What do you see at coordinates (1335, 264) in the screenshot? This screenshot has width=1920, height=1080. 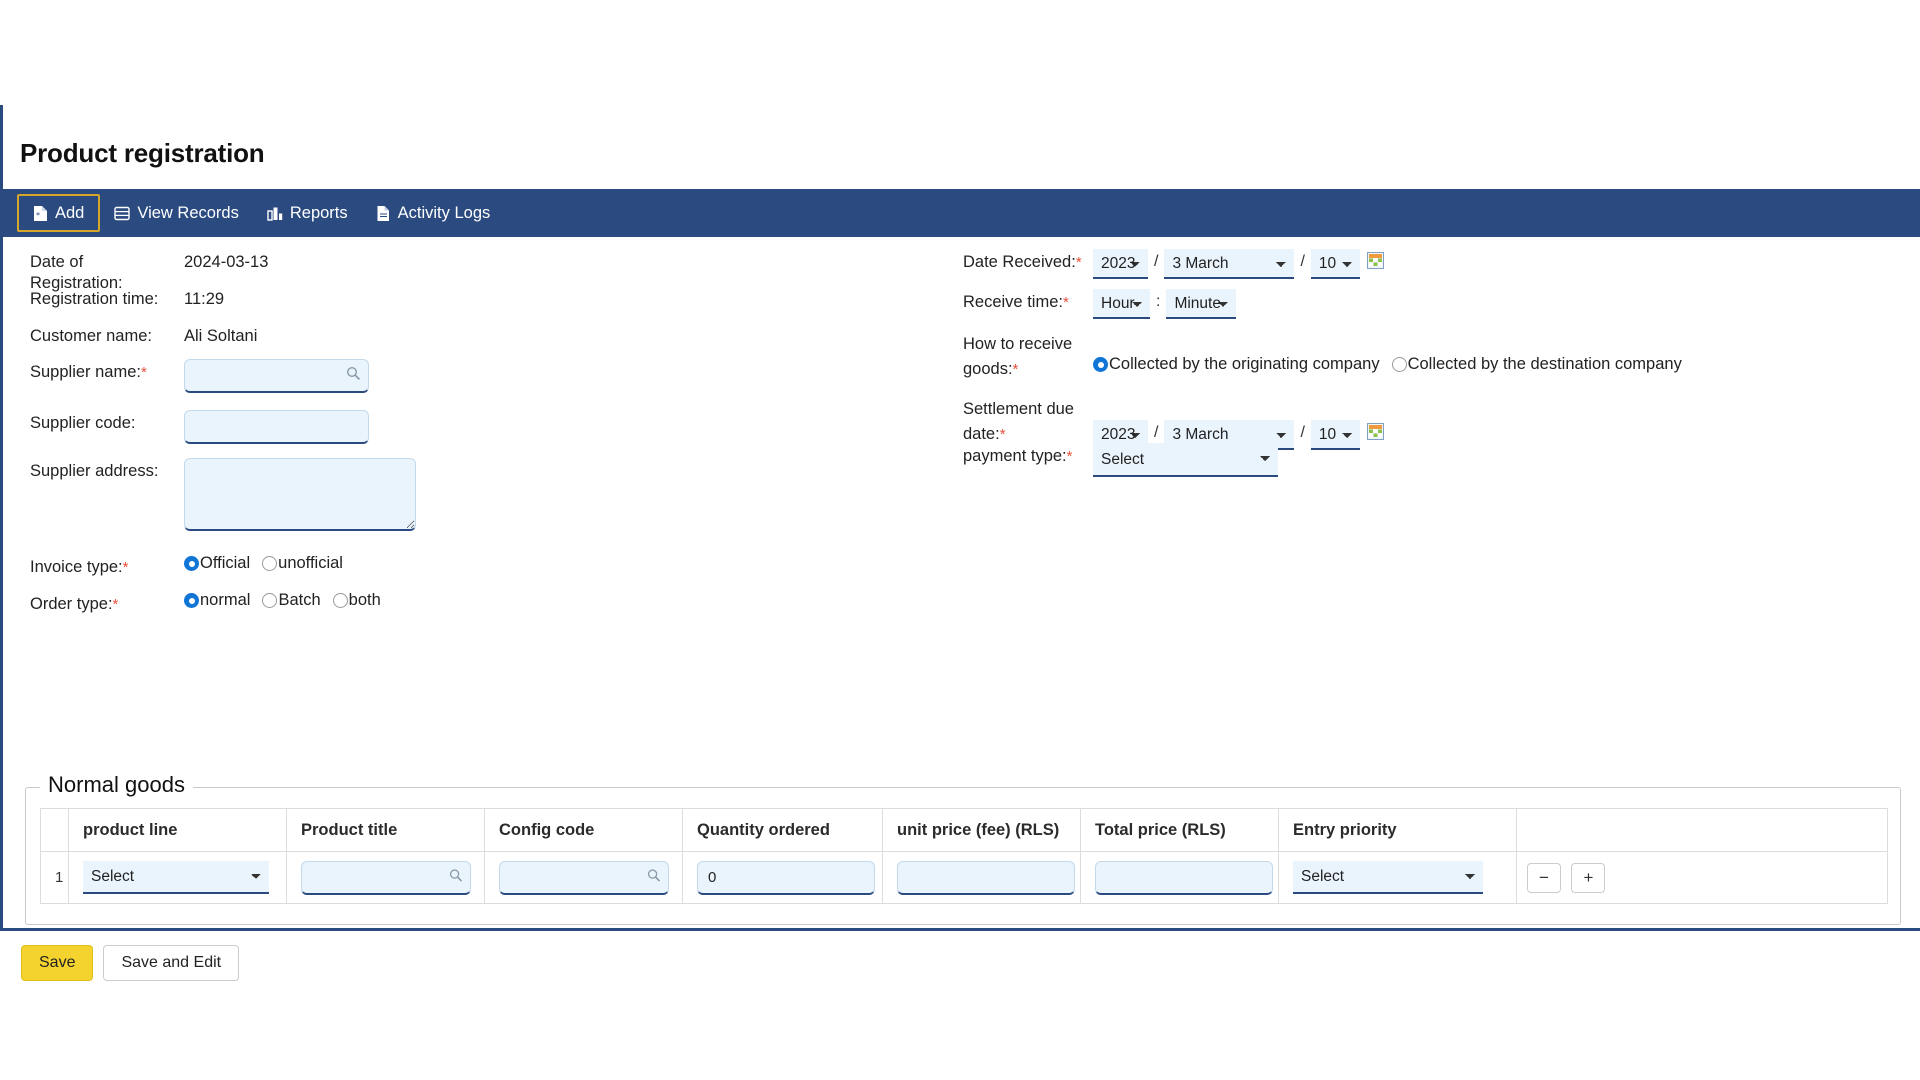 I see `date-received-day-select: 10` at bounding box center [1335, 264].